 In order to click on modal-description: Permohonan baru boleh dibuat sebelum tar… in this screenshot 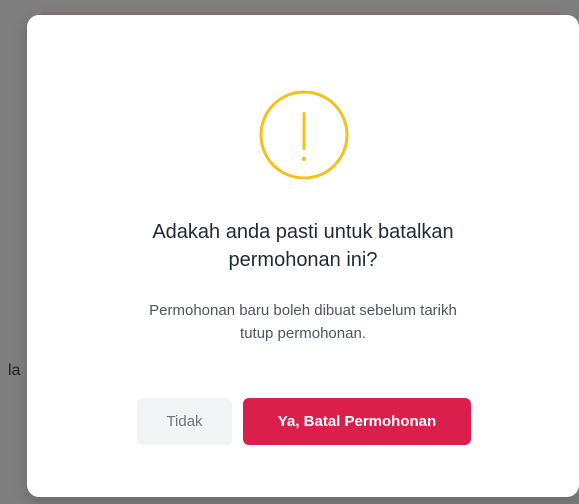, I will do `click(303, 322)`.